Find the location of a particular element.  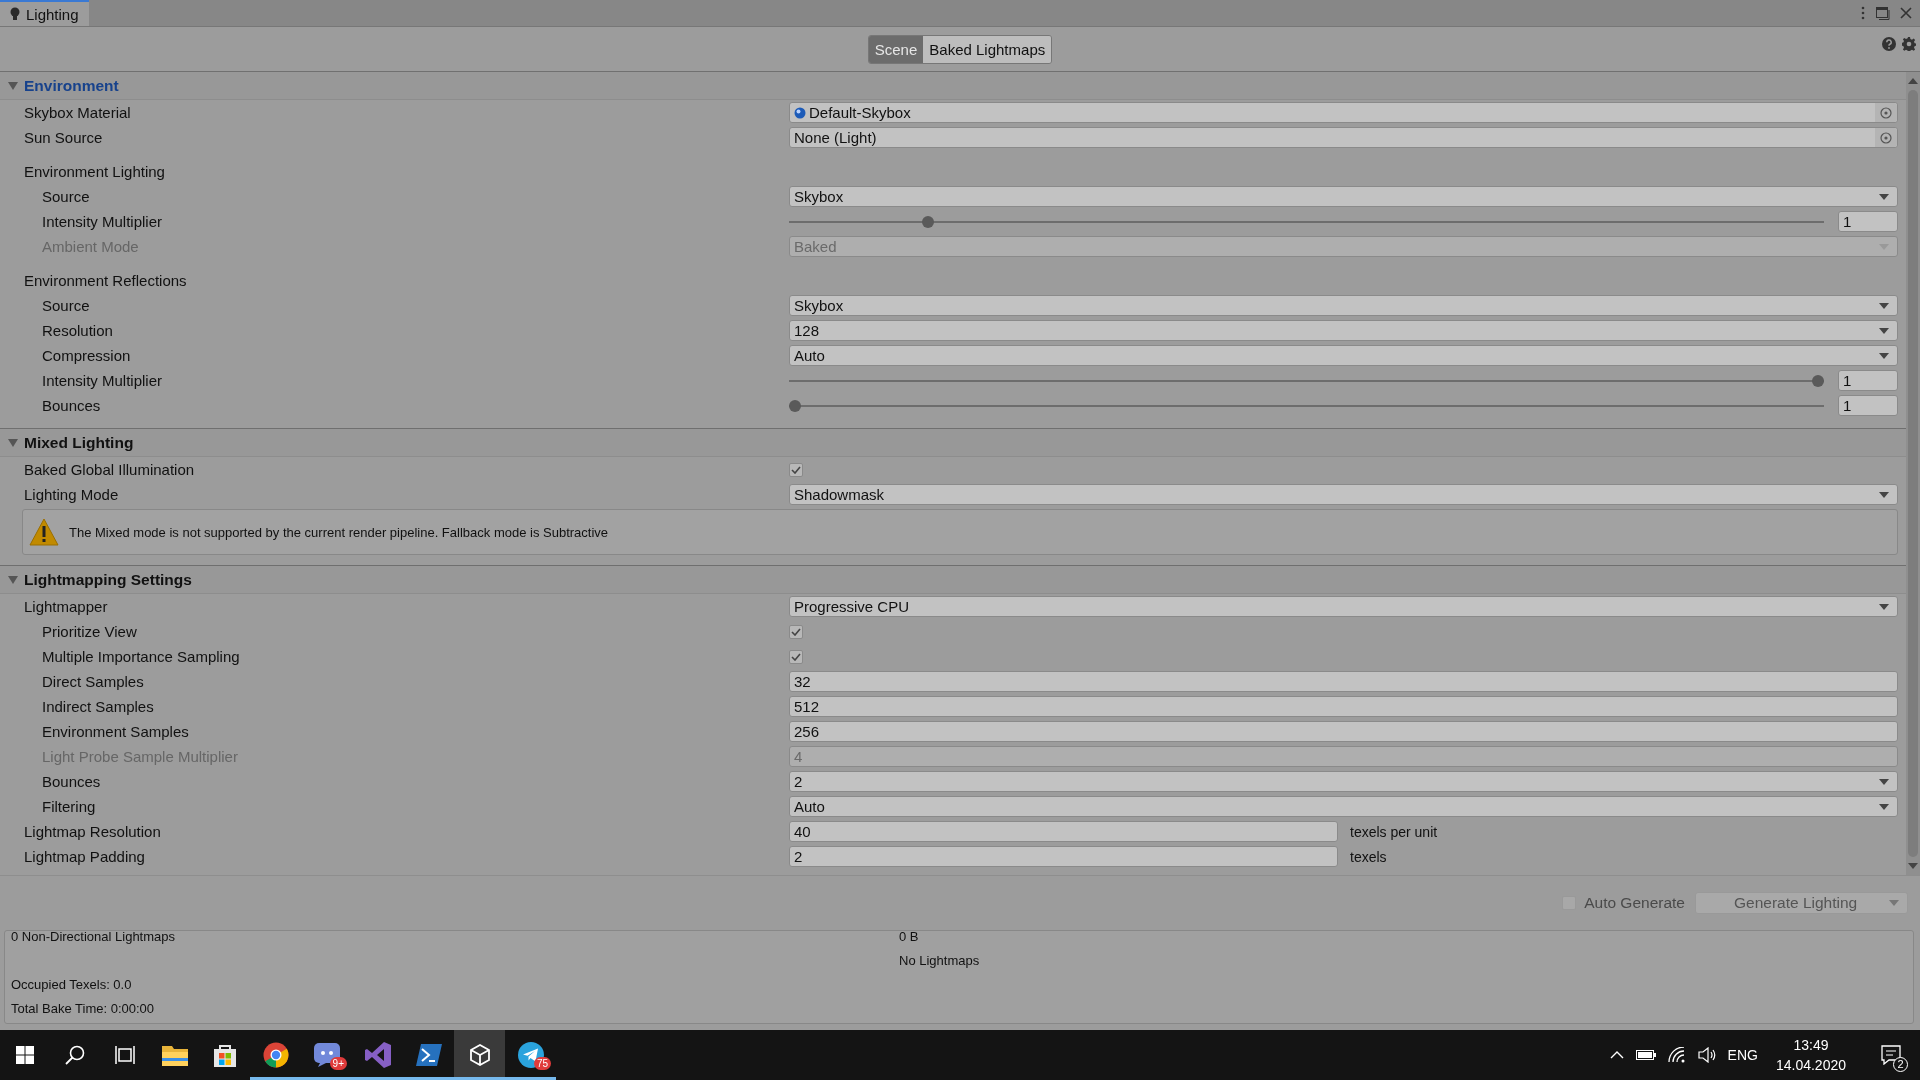

taskview-icon is located at coordinates (125, 1055).